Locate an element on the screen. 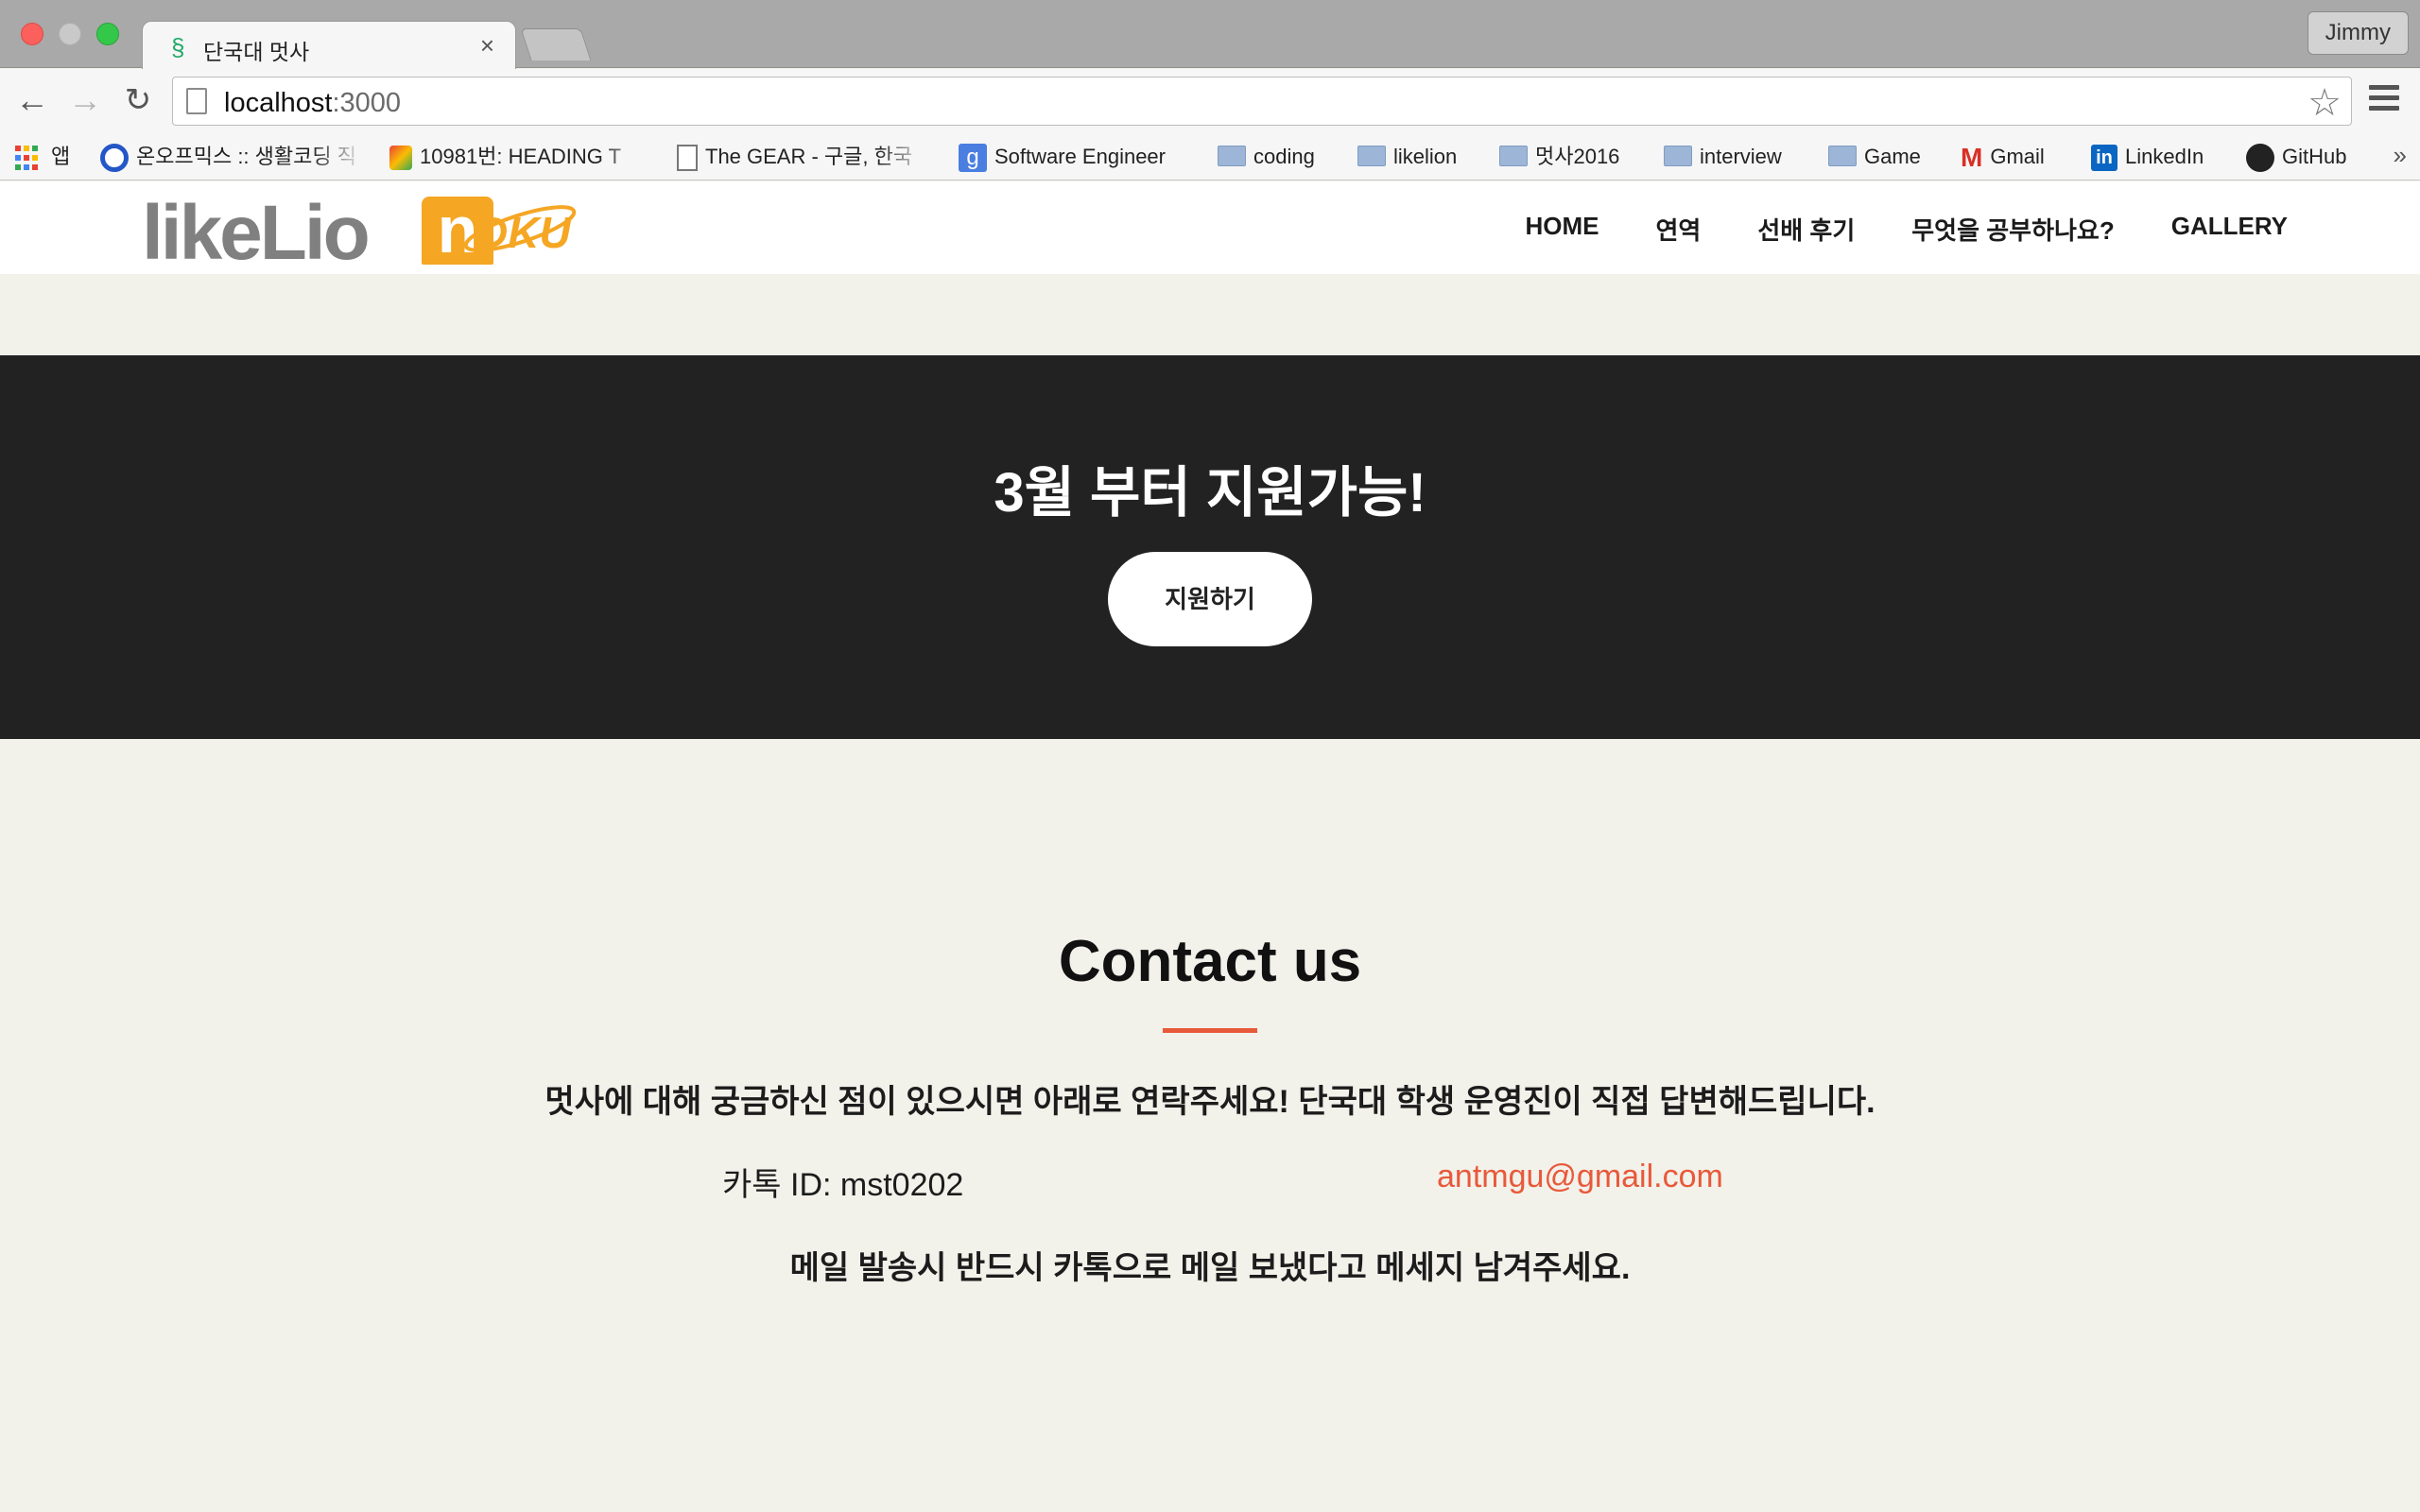 The height and width of the screenshot is (1512, 2420). bookmarks-overflow-icon: » is located at coordinates (2401, 155).